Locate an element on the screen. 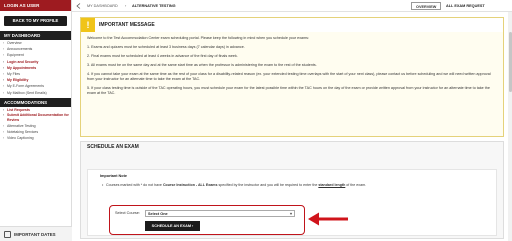 The image size is (512, 241). important-dates-panel: IMPORTANT DATES is located at coordinates (36, 233).